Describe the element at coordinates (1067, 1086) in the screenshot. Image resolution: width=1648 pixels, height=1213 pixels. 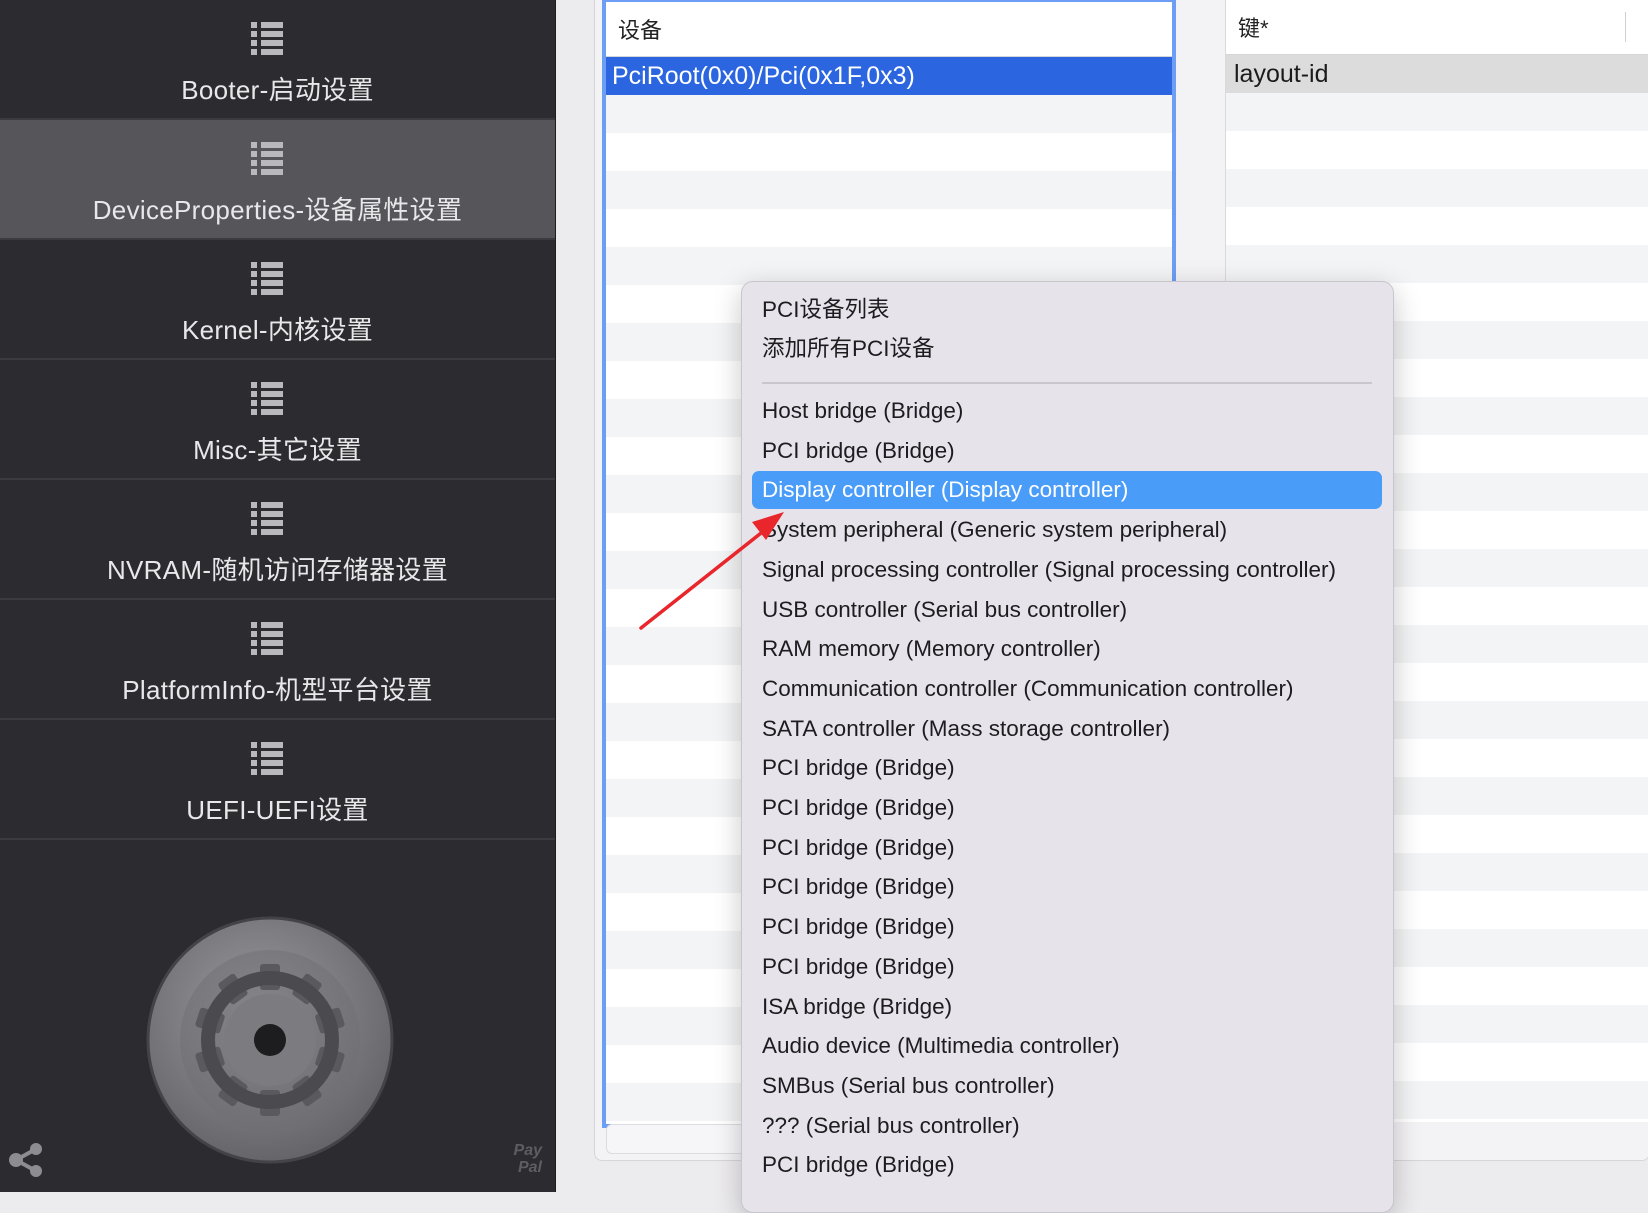
I see `menu-item-pci-device: SMBus (Serial bus controller)` at that location.